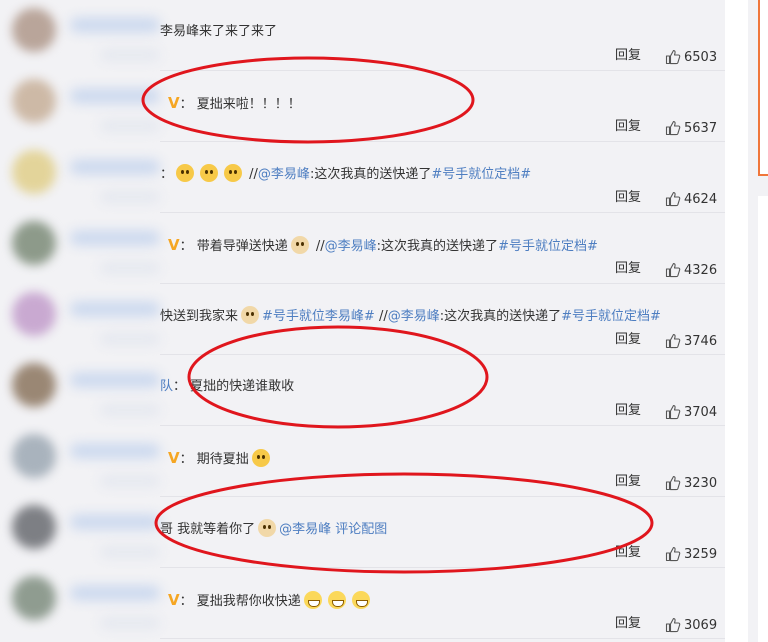 This screenshot has height=642, width=768. What do you see at coordinates (701, 341) in the screenshot?
I see `like-count: 3746` at bounding box center [701, 341].